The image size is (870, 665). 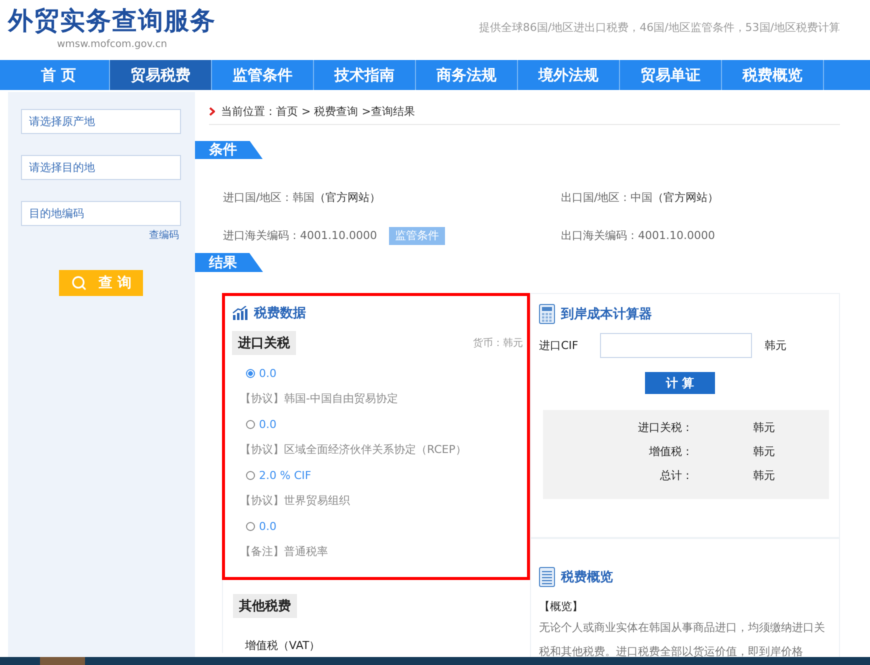 I want to click on condition-text: 进口海关编码：4001.10.0000, so click(x=300, y=236).